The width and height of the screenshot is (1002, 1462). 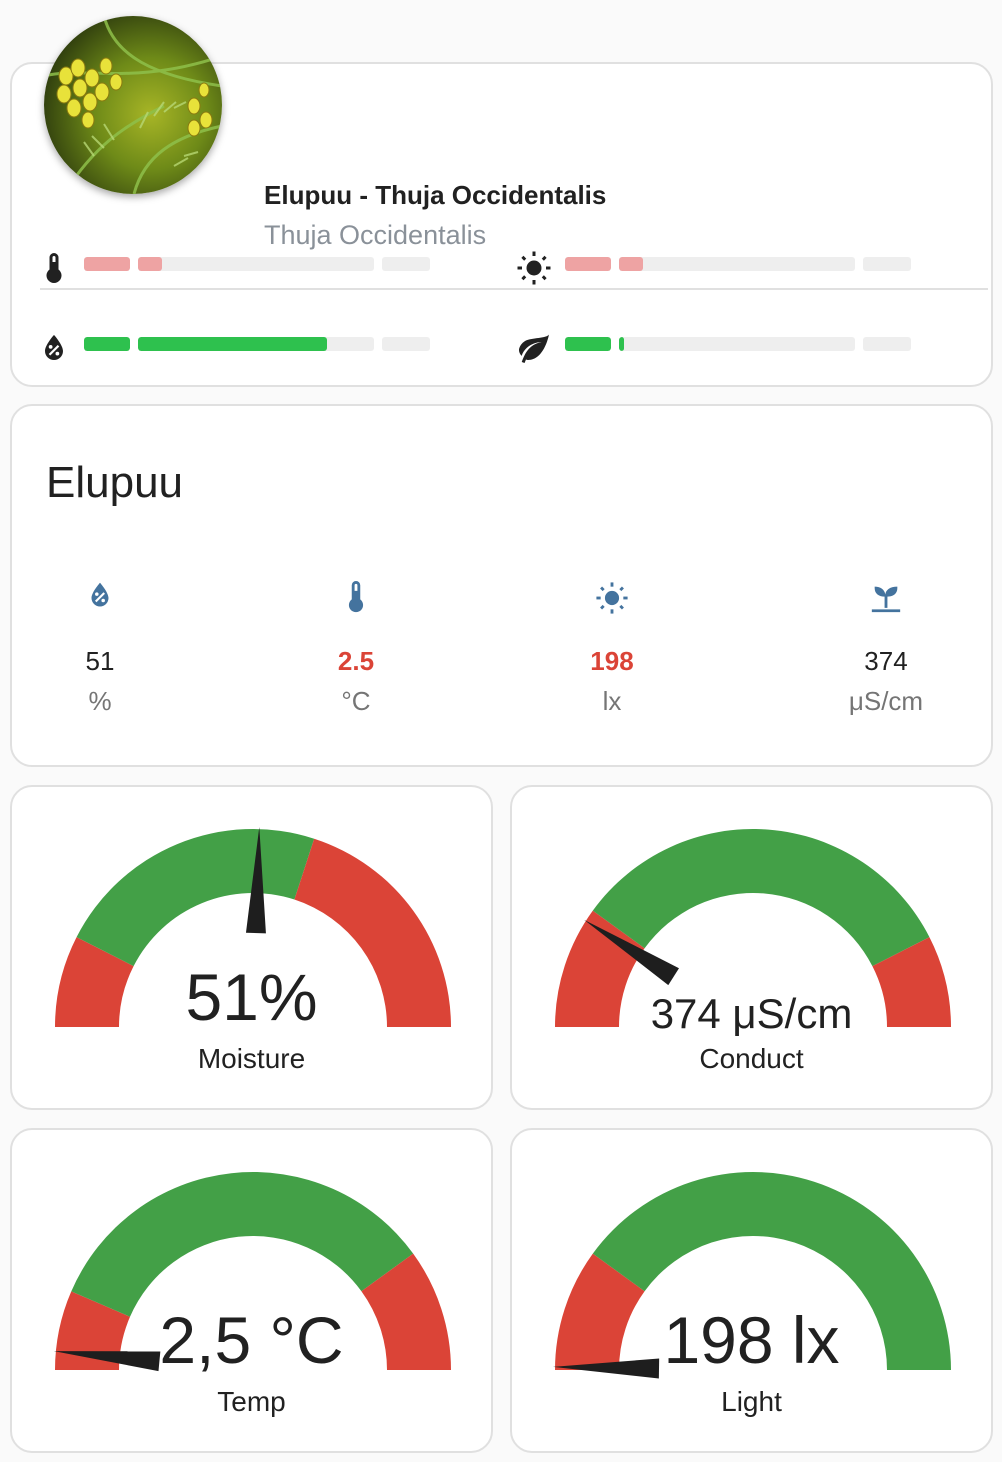 What do you see at coordinates (886, 701) in the screenshot?
I see `conductivity-unit: μS/cm` at bounding box center [886, 701].